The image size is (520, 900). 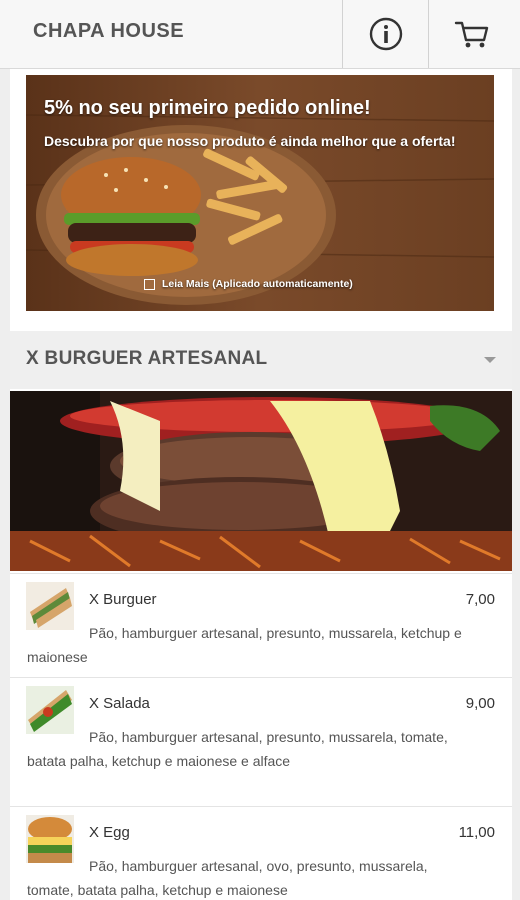 What do you see at coordinates (260, 34) in the screenshot?
I see `top-bar: CHAPA HOUSE` at bounding box center [260, 34].